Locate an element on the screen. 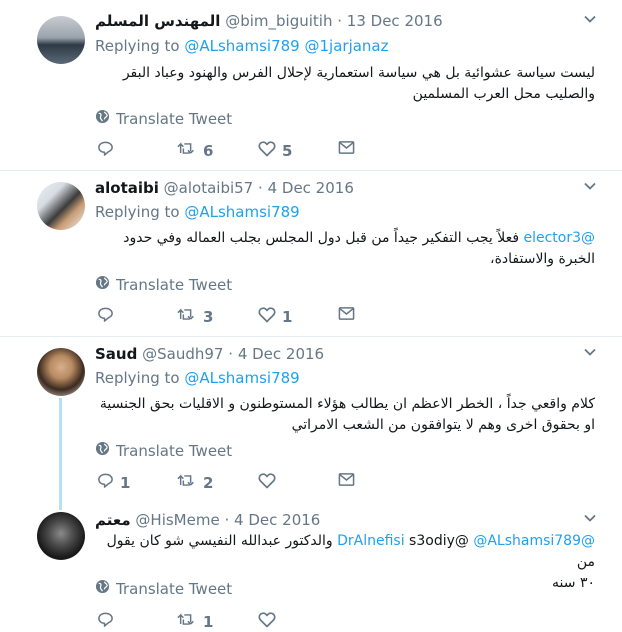 The height and width of the screenshot is (632, 622). tweet-header: Saud @Saudh97 · 4 Dec 2016 is located at coordinates (209, 354).